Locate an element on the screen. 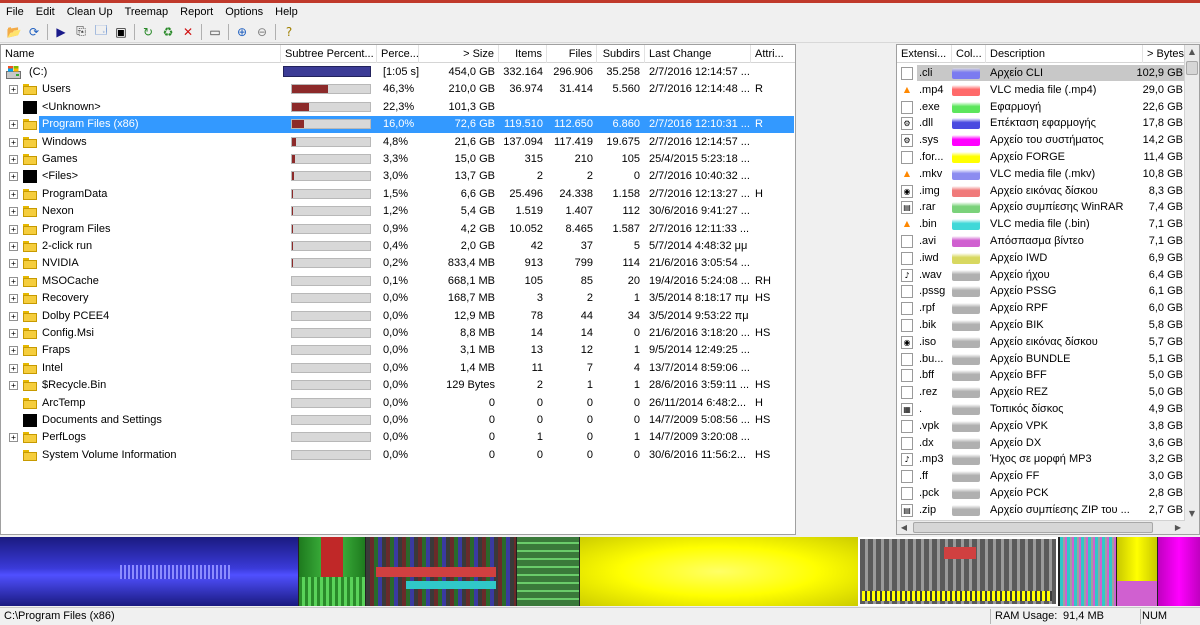 This screenshot has width=1200, height=625. refresh-all-button: ⟳ is located at coordinates (34, 32).